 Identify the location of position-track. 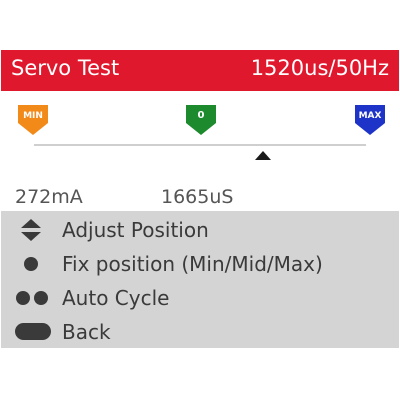
(200, 145).